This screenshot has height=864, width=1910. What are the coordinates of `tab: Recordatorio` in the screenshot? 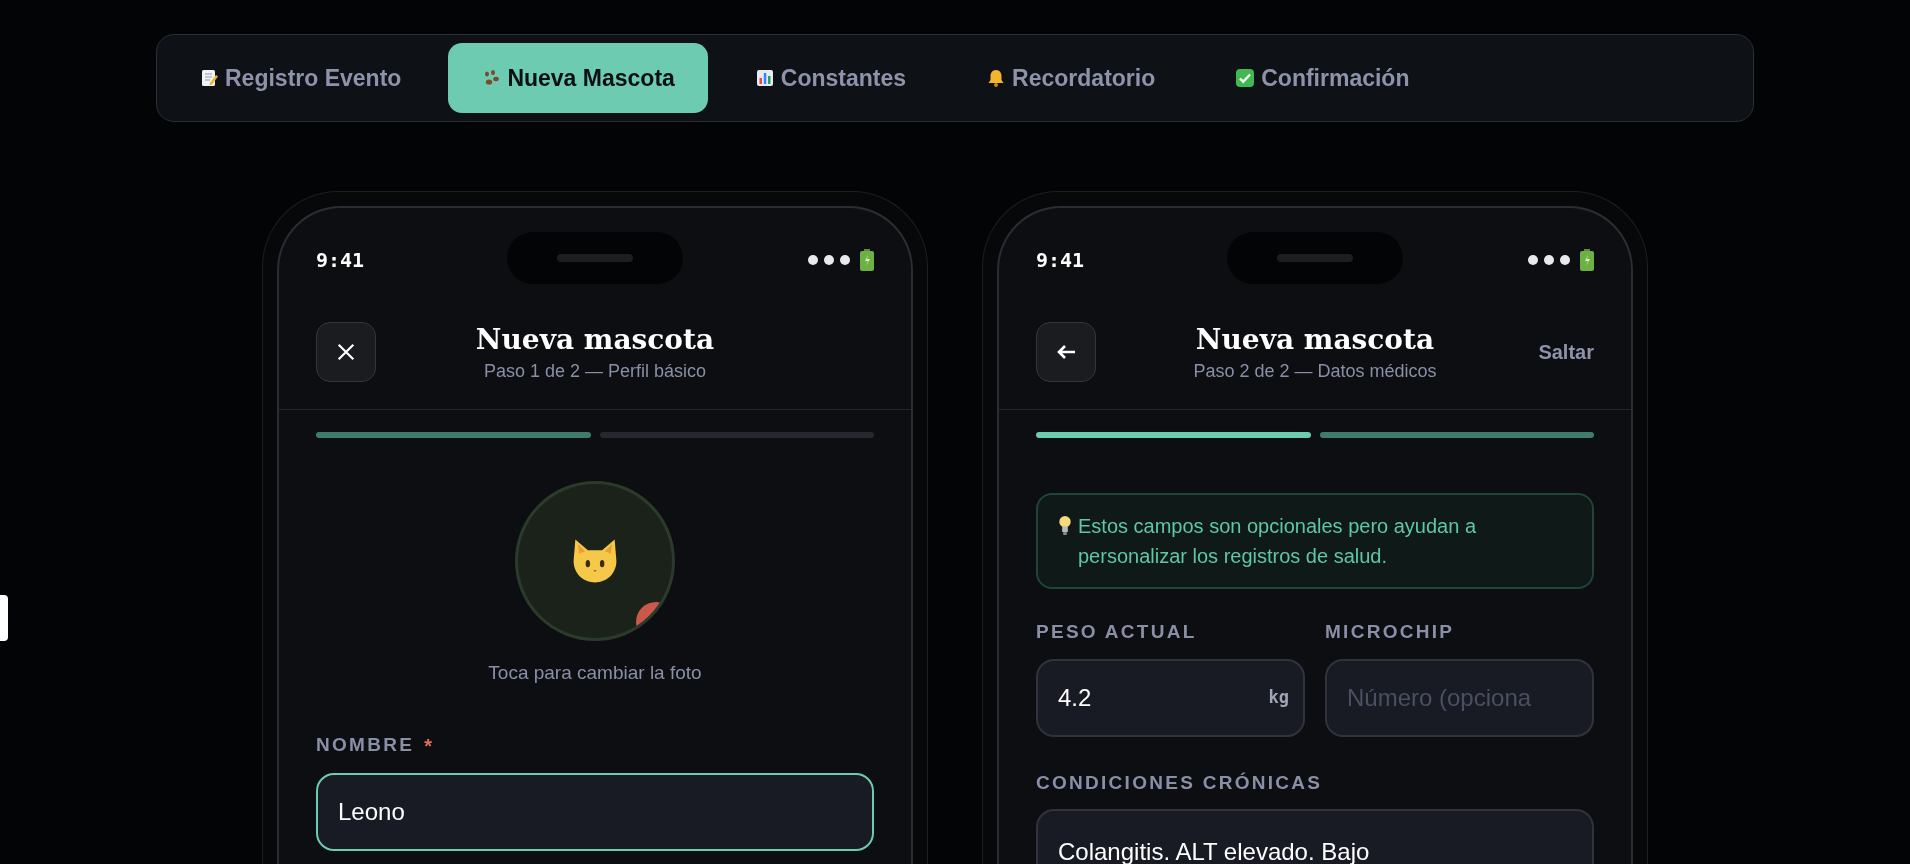 It's located at (1071, 78).